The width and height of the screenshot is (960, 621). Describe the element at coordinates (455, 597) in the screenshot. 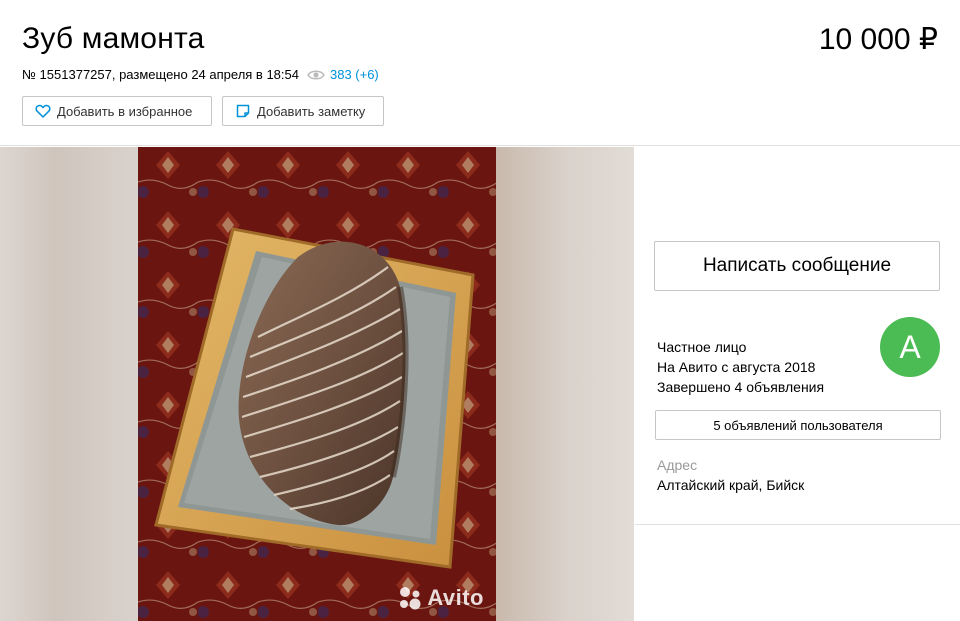

I see `avito-watermark-text: Avito` at that location.